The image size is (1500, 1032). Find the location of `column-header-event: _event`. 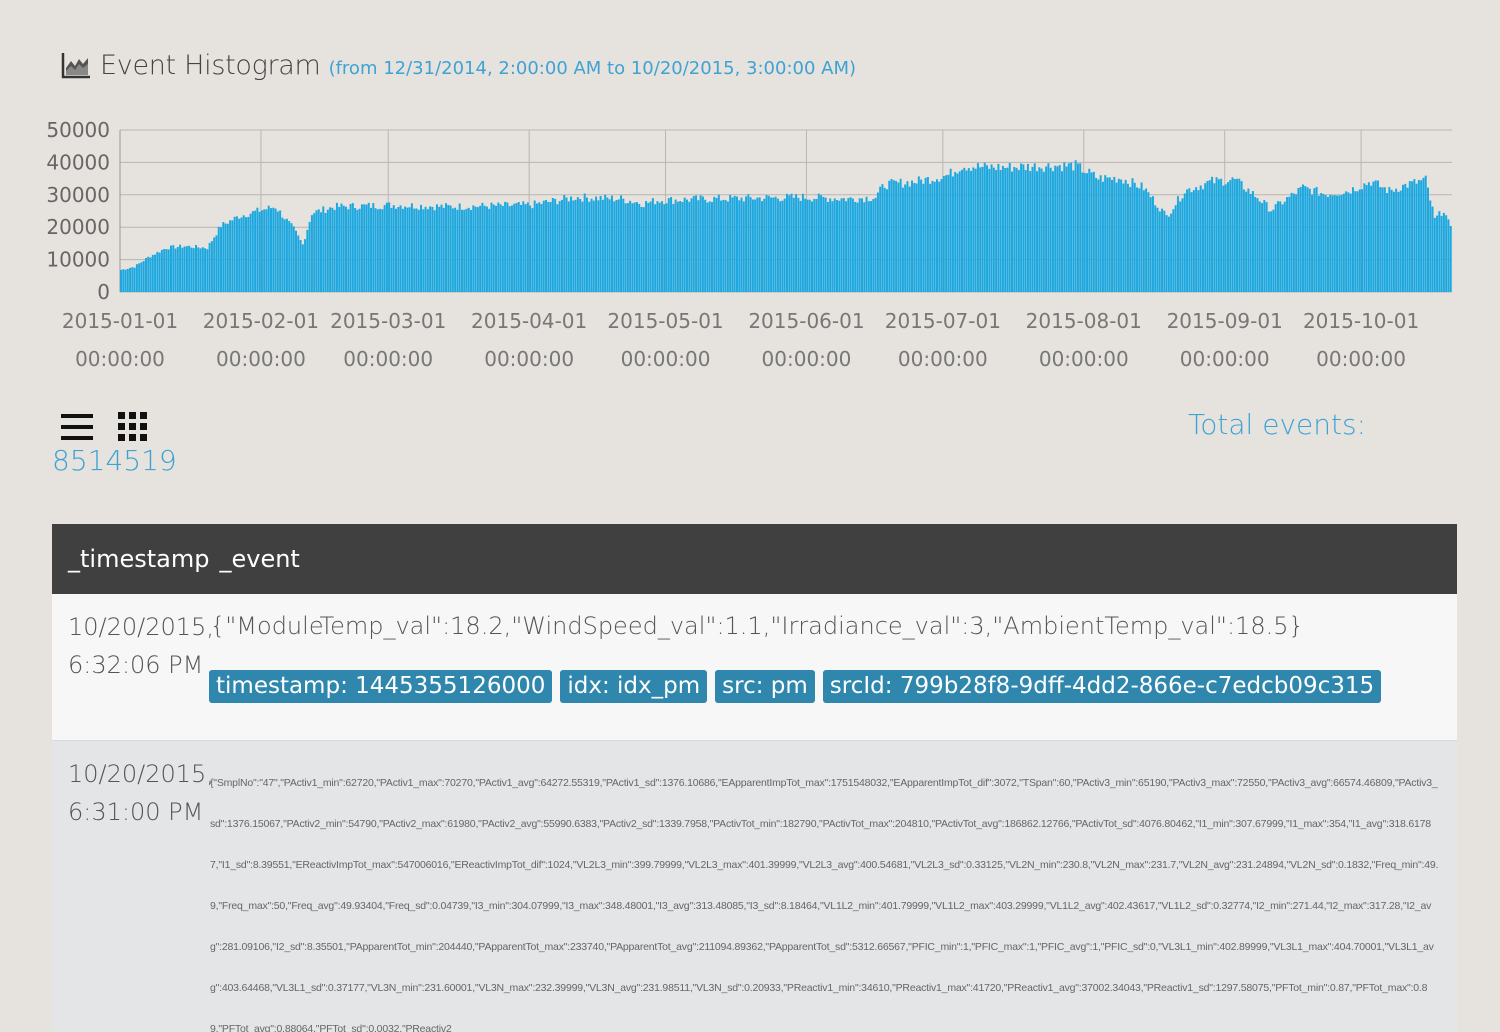

column-header-event: _event is located at coordinates (259, 559).